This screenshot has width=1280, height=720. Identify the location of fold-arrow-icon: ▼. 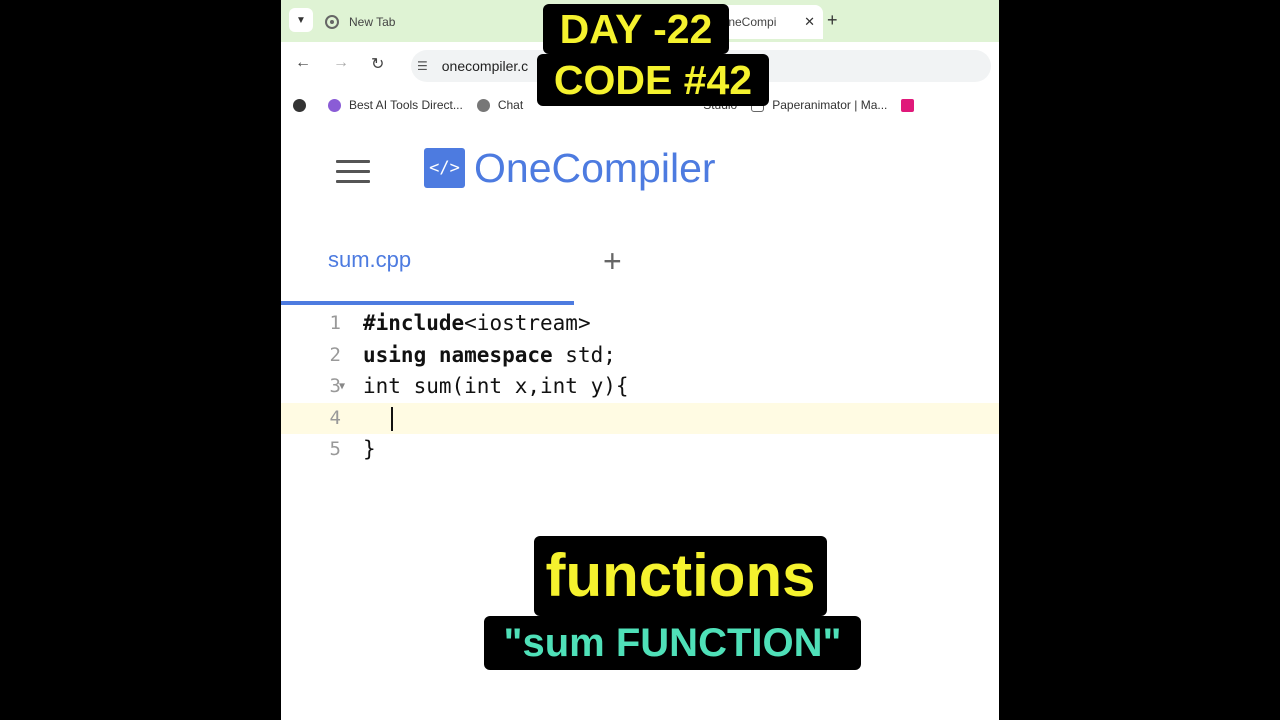
(342, 387).